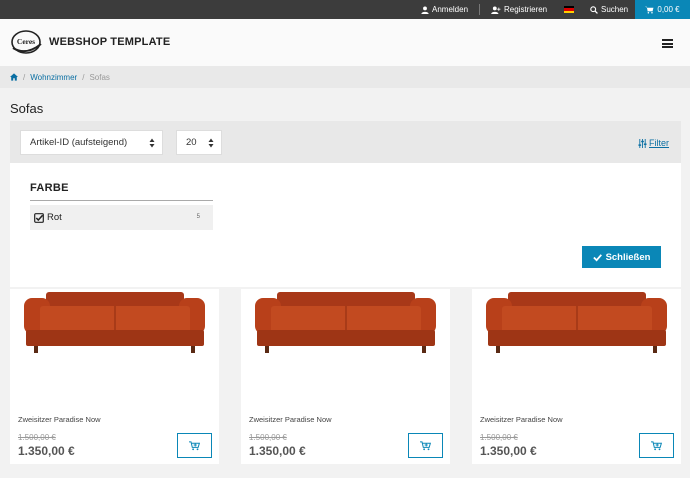  What do you see at coordinates (450, 9) in the screenshot?
I see `login-label: Anmelden` at bounding box center [450, 9].